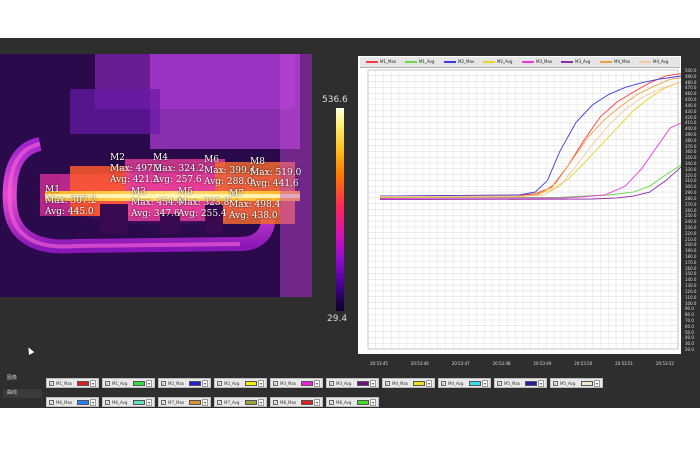 This screenshot has height=450, width=700. Describe the element at coordinates (691, 94) in the screenshot. I see `y-tick-label: 460.0` at that location.